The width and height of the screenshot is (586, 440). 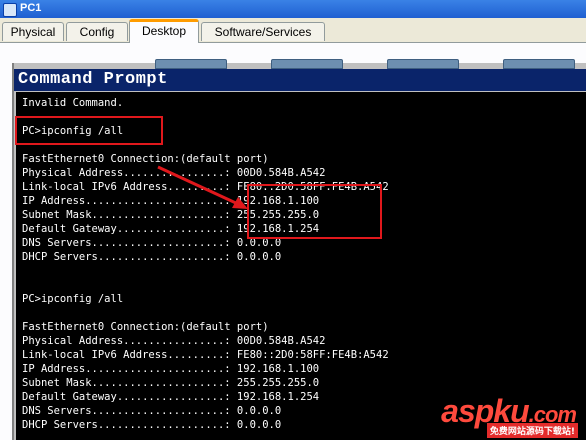 What do you see at coordinates (532, 430) in the screenshot?
I see `watermark-subtitle: 免费网站源码下载站!` at bounding box center [532, 430].